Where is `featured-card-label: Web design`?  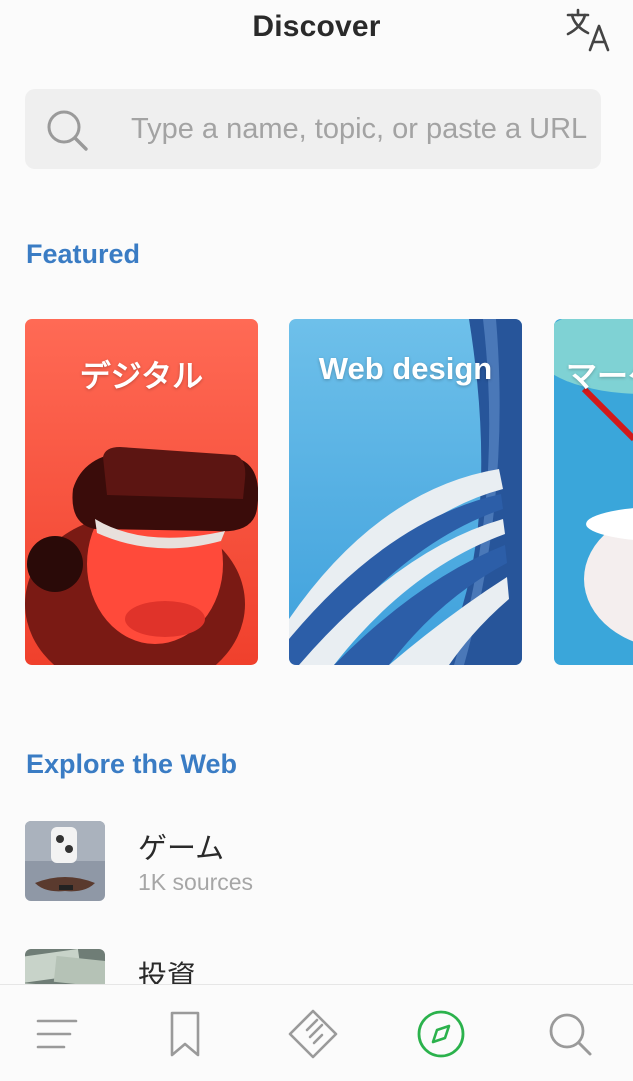
featured-card-label: Web design is located at coordinates (405, 368).